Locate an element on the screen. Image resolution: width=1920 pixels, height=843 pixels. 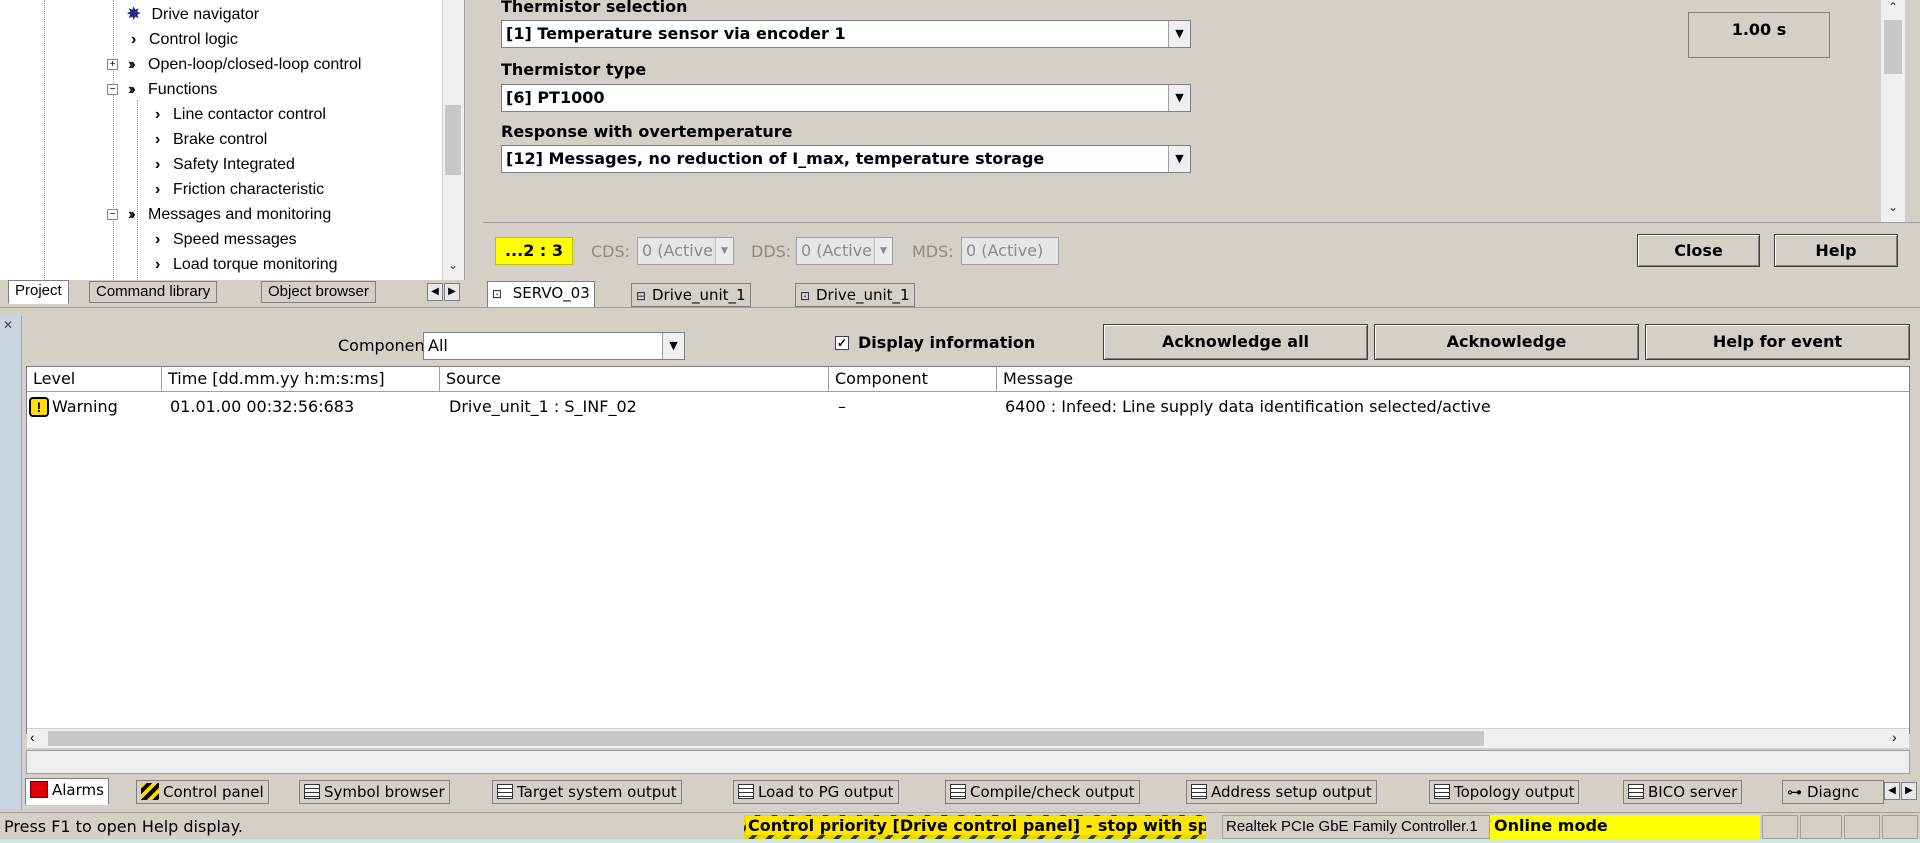
alarm-component: – is located at coordinates (842, 407).